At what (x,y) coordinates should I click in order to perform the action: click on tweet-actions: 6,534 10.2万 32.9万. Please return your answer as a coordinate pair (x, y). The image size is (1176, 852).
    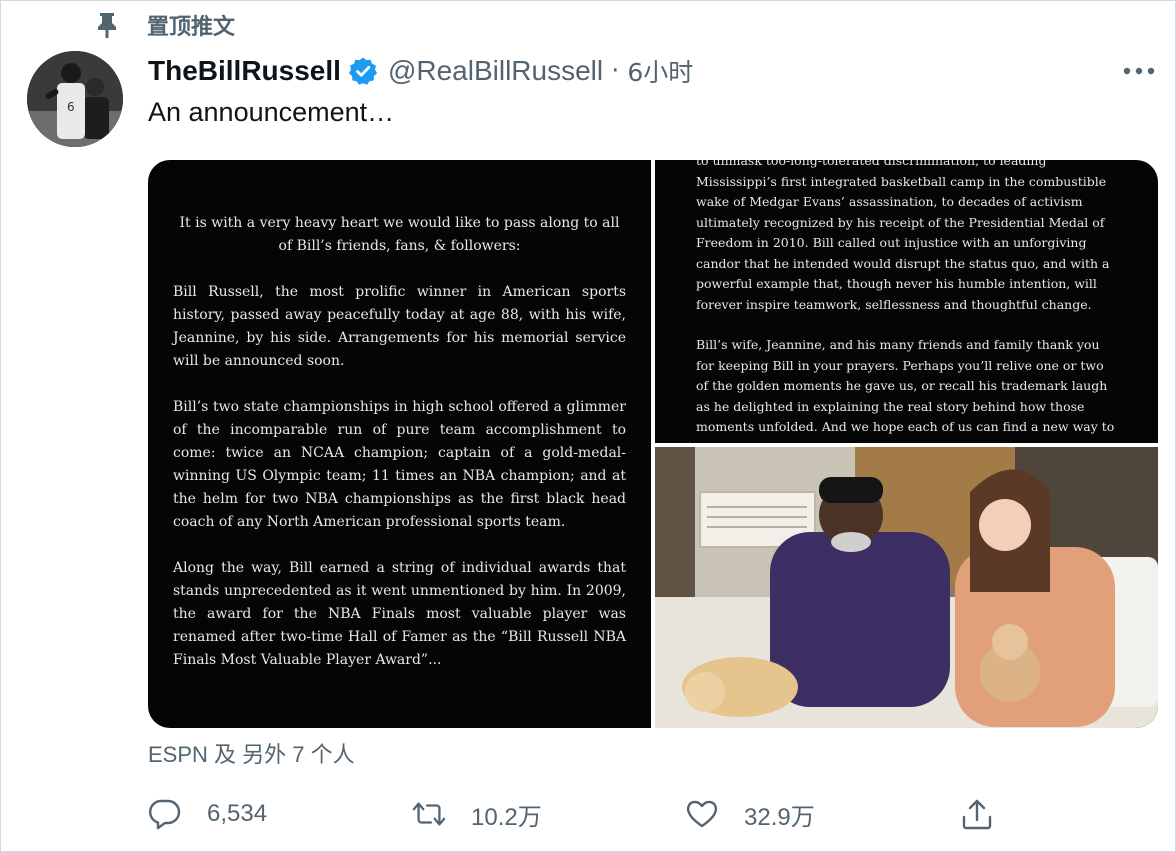
    Looking at the image, I should click on (588, 814).